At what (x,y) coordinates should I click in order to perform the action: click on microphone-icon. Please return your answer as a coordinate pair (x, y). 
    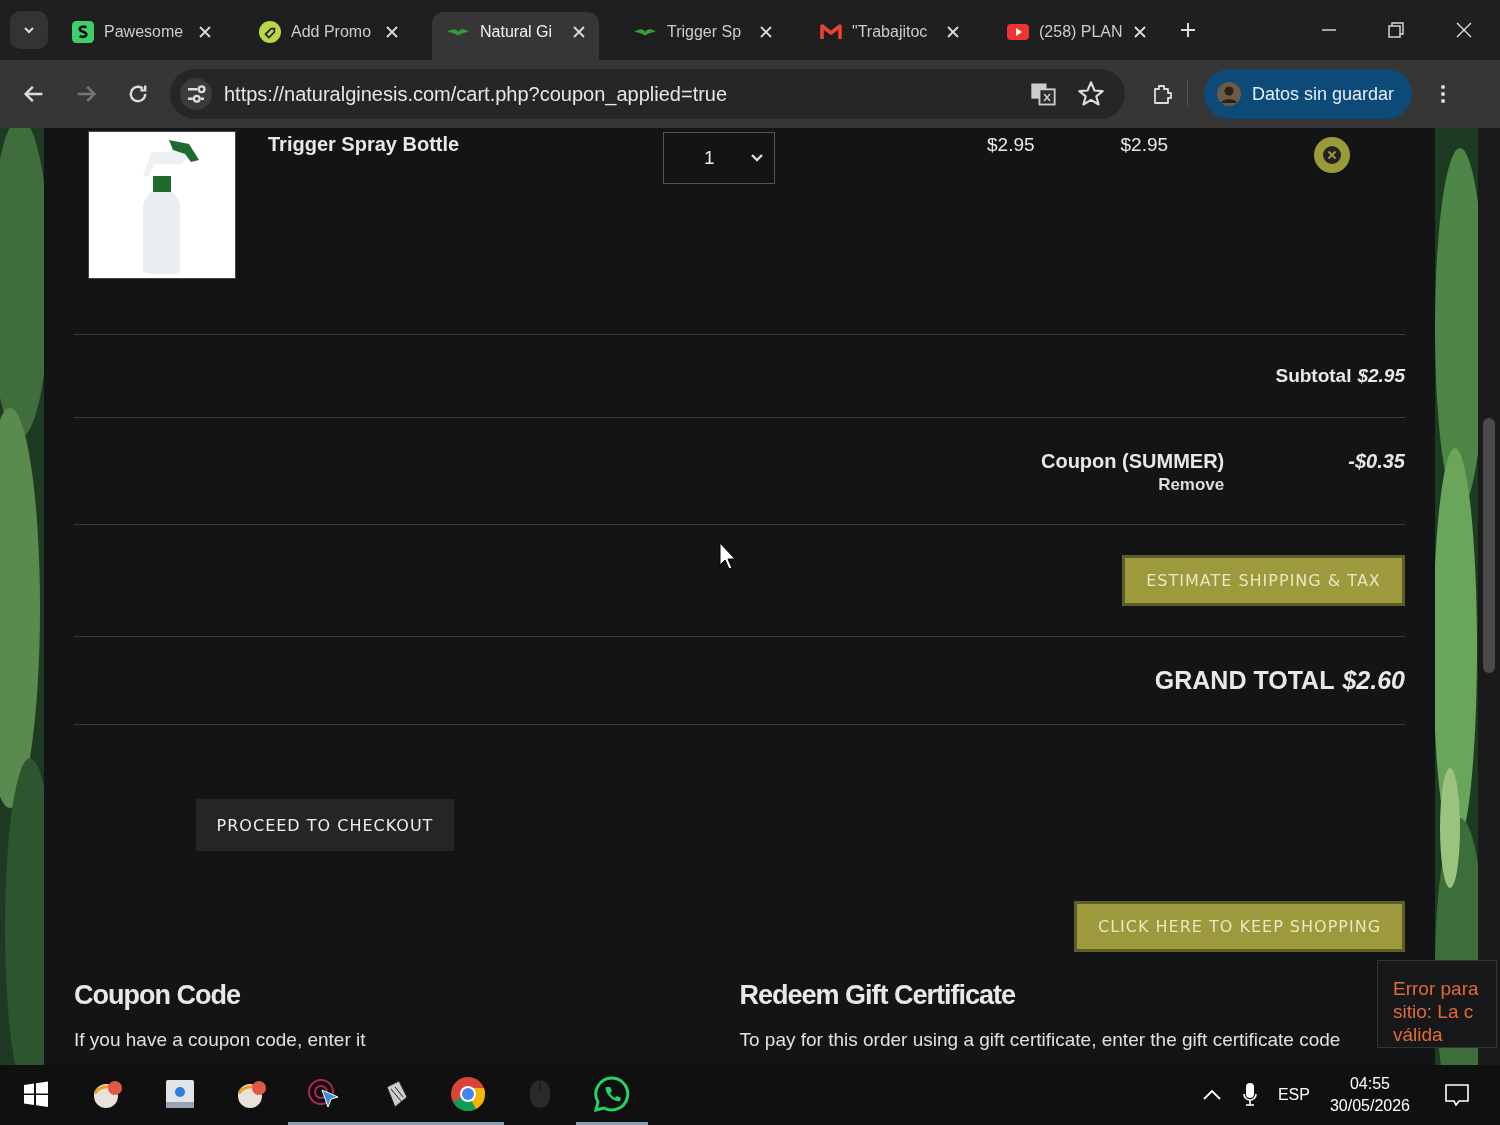
    Looking at the image, I should click on (1249, 1095).